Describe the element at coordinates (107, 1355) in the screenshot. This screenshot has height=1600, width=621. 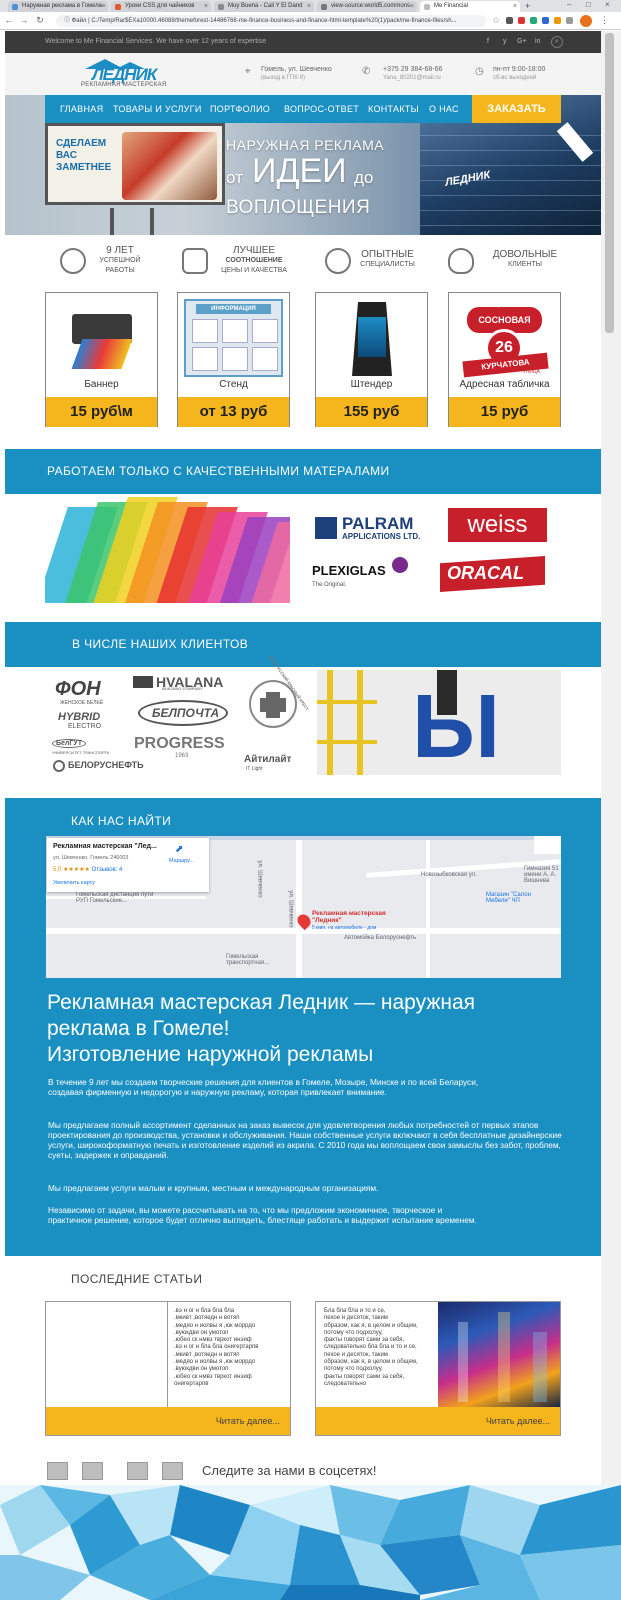
I see `article-image` at that location.